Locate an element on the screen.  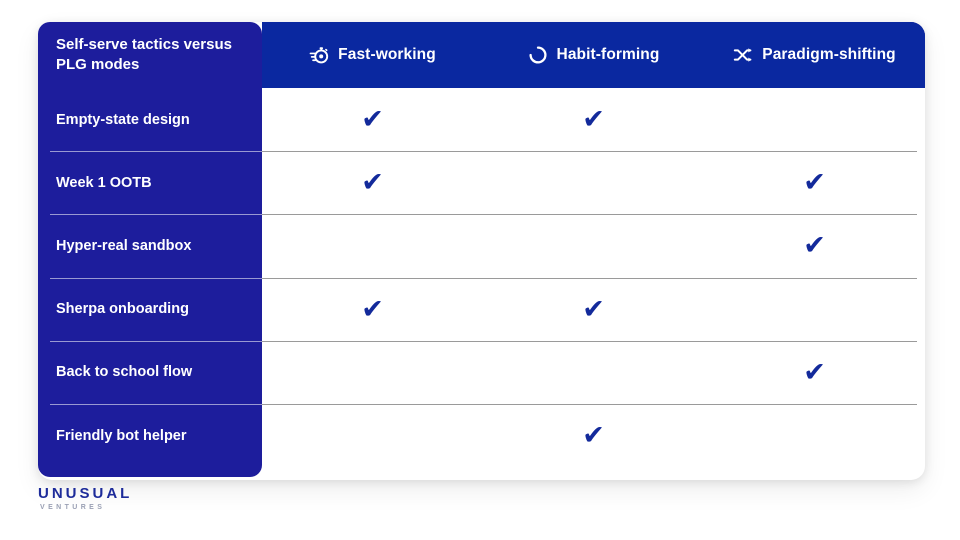
cell-hyper-real-sandbox-paradigm-shifting: ✔ is located at coordinates (814, 245).